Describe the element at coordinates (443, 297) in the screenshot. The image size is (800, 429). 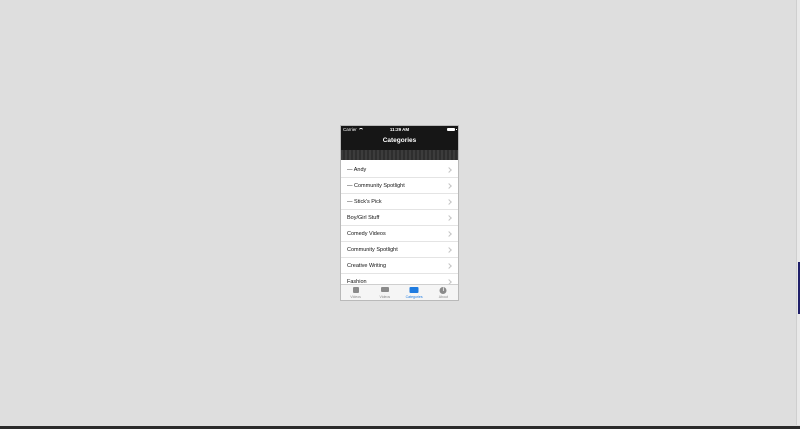
I see `tab-label: About` at that location.